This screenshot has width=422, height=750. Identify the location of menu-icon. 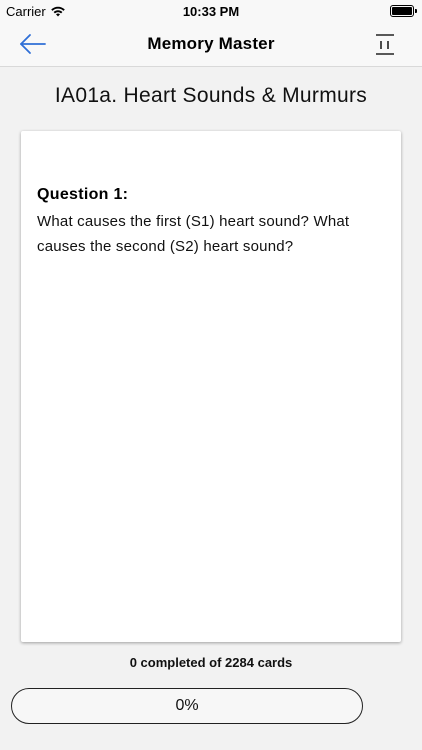
(385, 44).